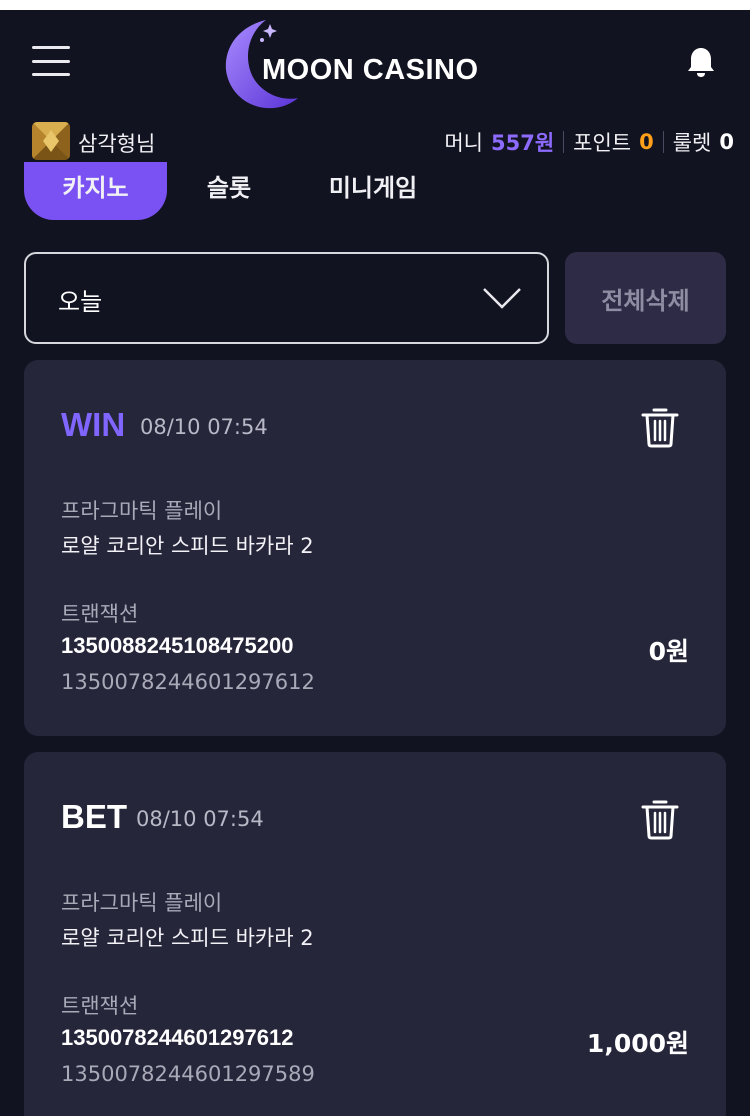 The height and width of the screenshot is (1116, 750). I want to click on tab-label: 미니게임, so click(373, 188).